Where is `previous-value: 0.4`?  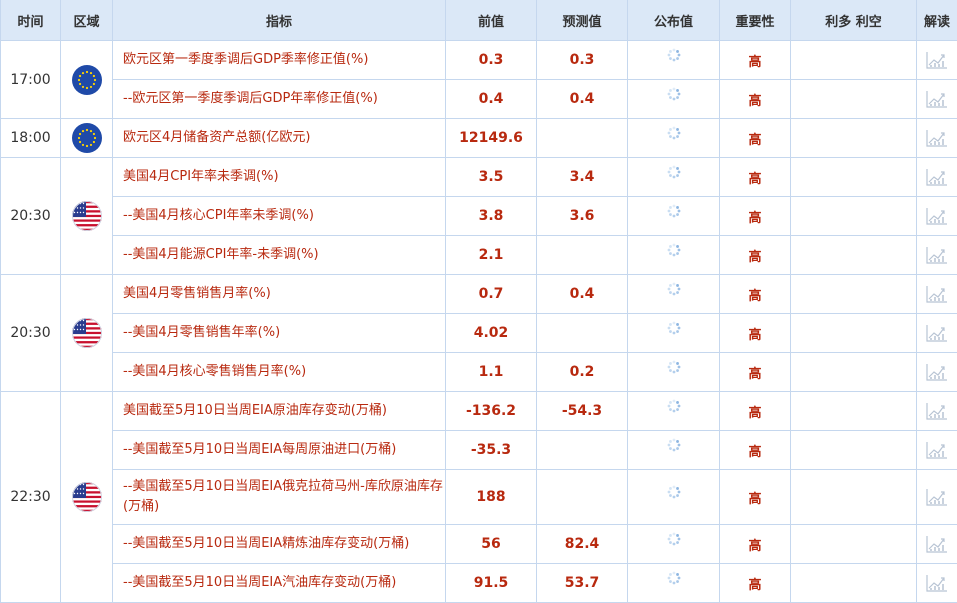 previous-value: 0.4 is located at coordinates (491, 99).